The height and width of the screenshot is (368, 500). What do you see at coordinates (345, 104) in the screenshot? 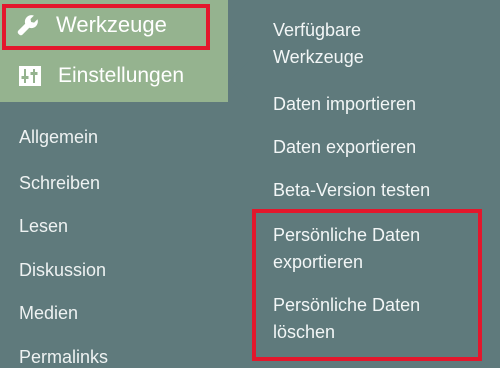
I see `flyout-item-label: Daten importieren` at bounding box center [345, 104].